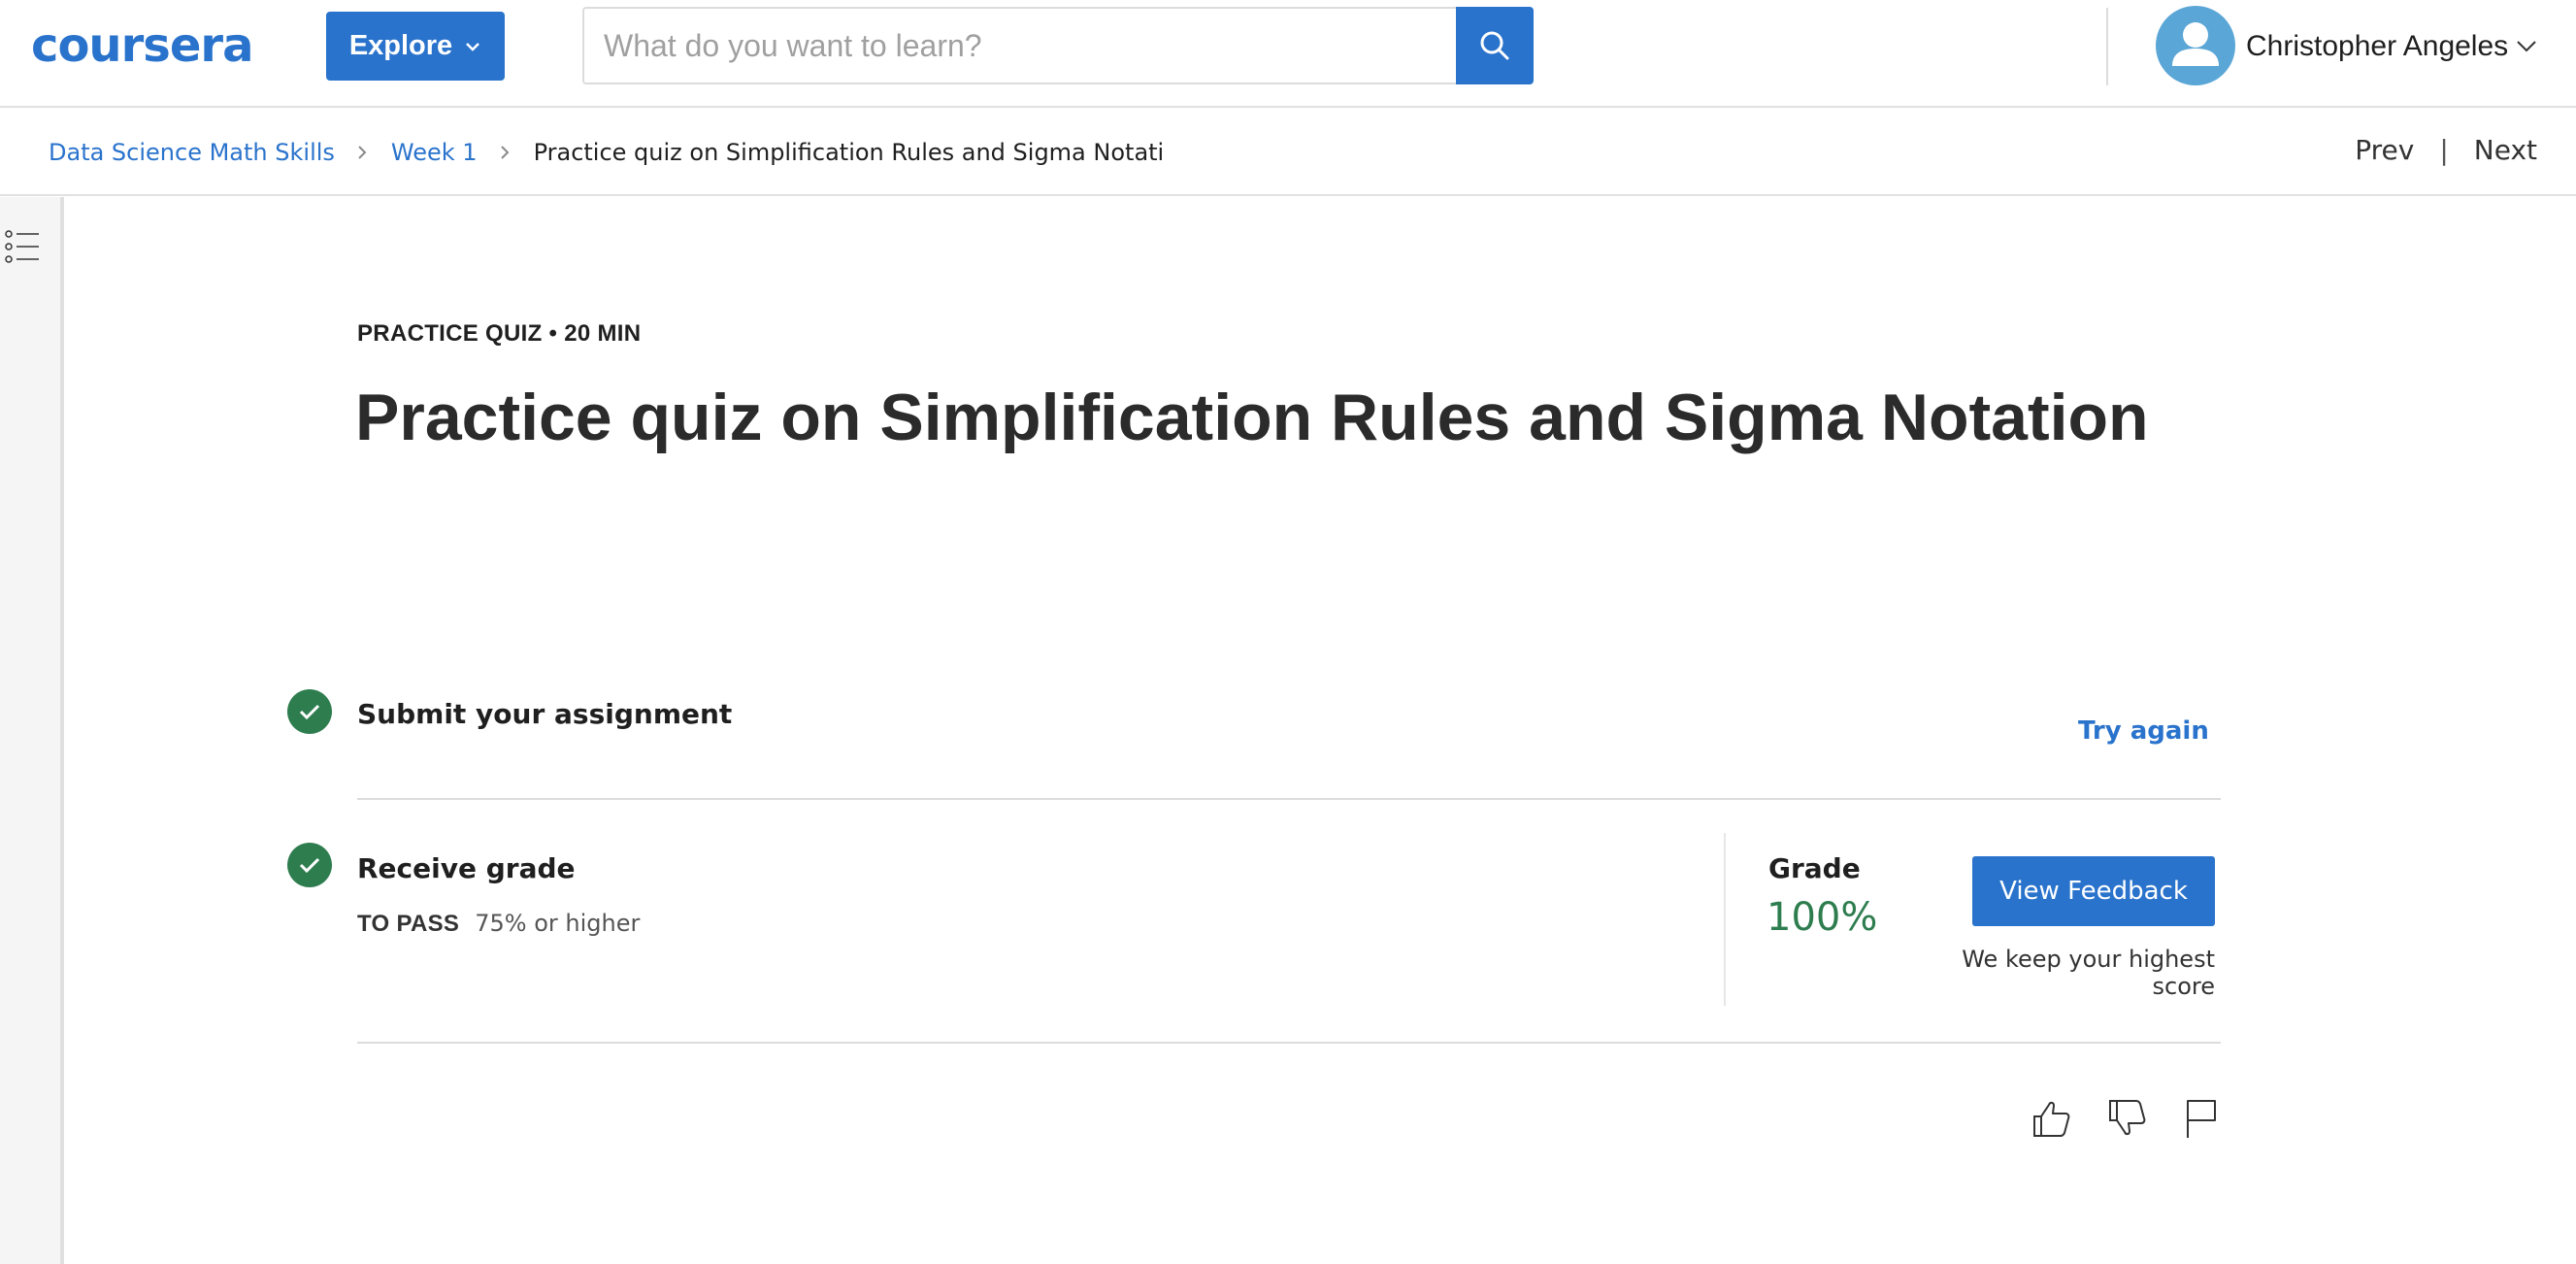 The image size is (2576, 1264). I want to click on search-field, so click(1019, 45).